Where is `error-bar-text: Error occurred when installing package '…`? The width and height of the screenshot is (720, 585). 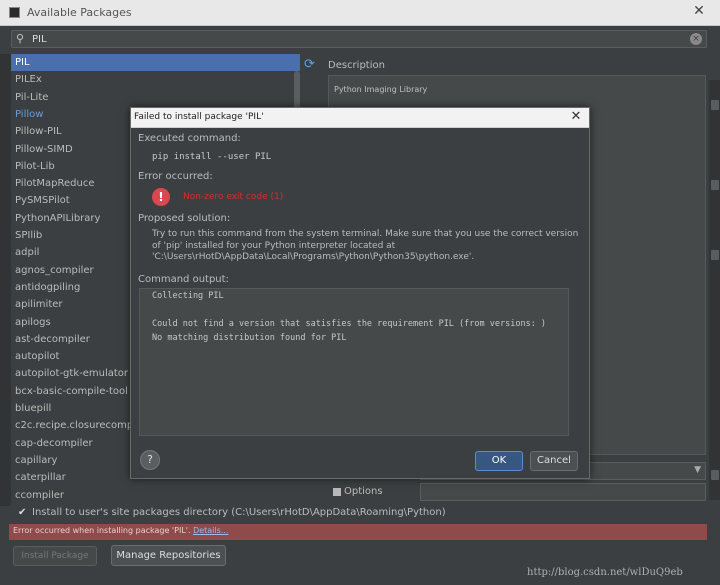 error-bar-text: Error occurred when installing package '… is located at coordinates (102, 530).